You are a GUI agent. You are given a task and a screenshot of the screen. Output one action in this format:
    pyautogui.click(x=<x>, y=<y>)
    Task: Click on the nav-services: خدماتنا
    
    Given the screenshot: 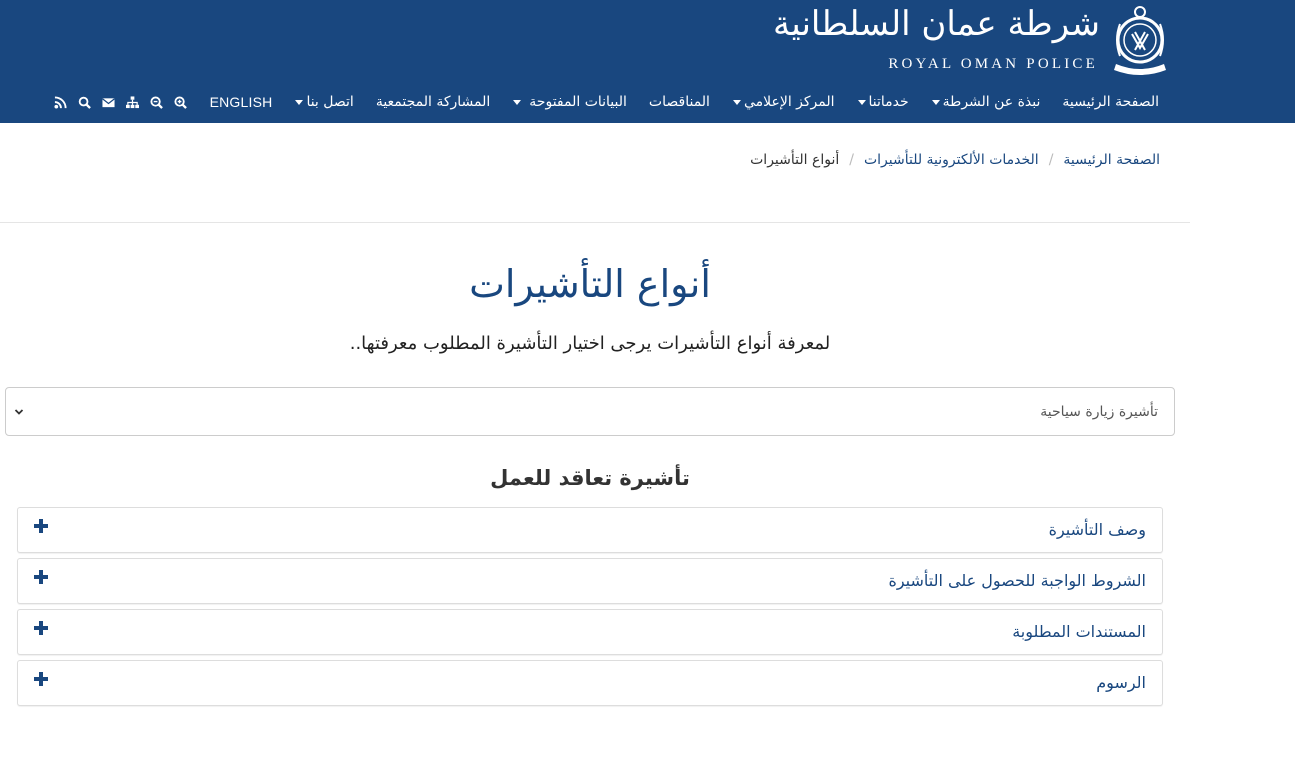 What is the action you would take?
    pyautogui.click(x=883, y=102)
    